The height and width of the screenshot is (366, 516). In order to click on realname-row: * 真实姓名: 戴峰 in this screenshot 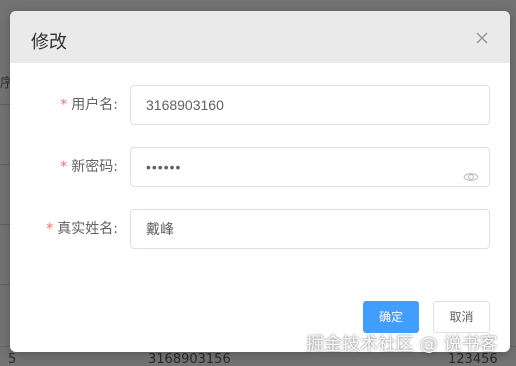, I will do `click(260, 229)`.